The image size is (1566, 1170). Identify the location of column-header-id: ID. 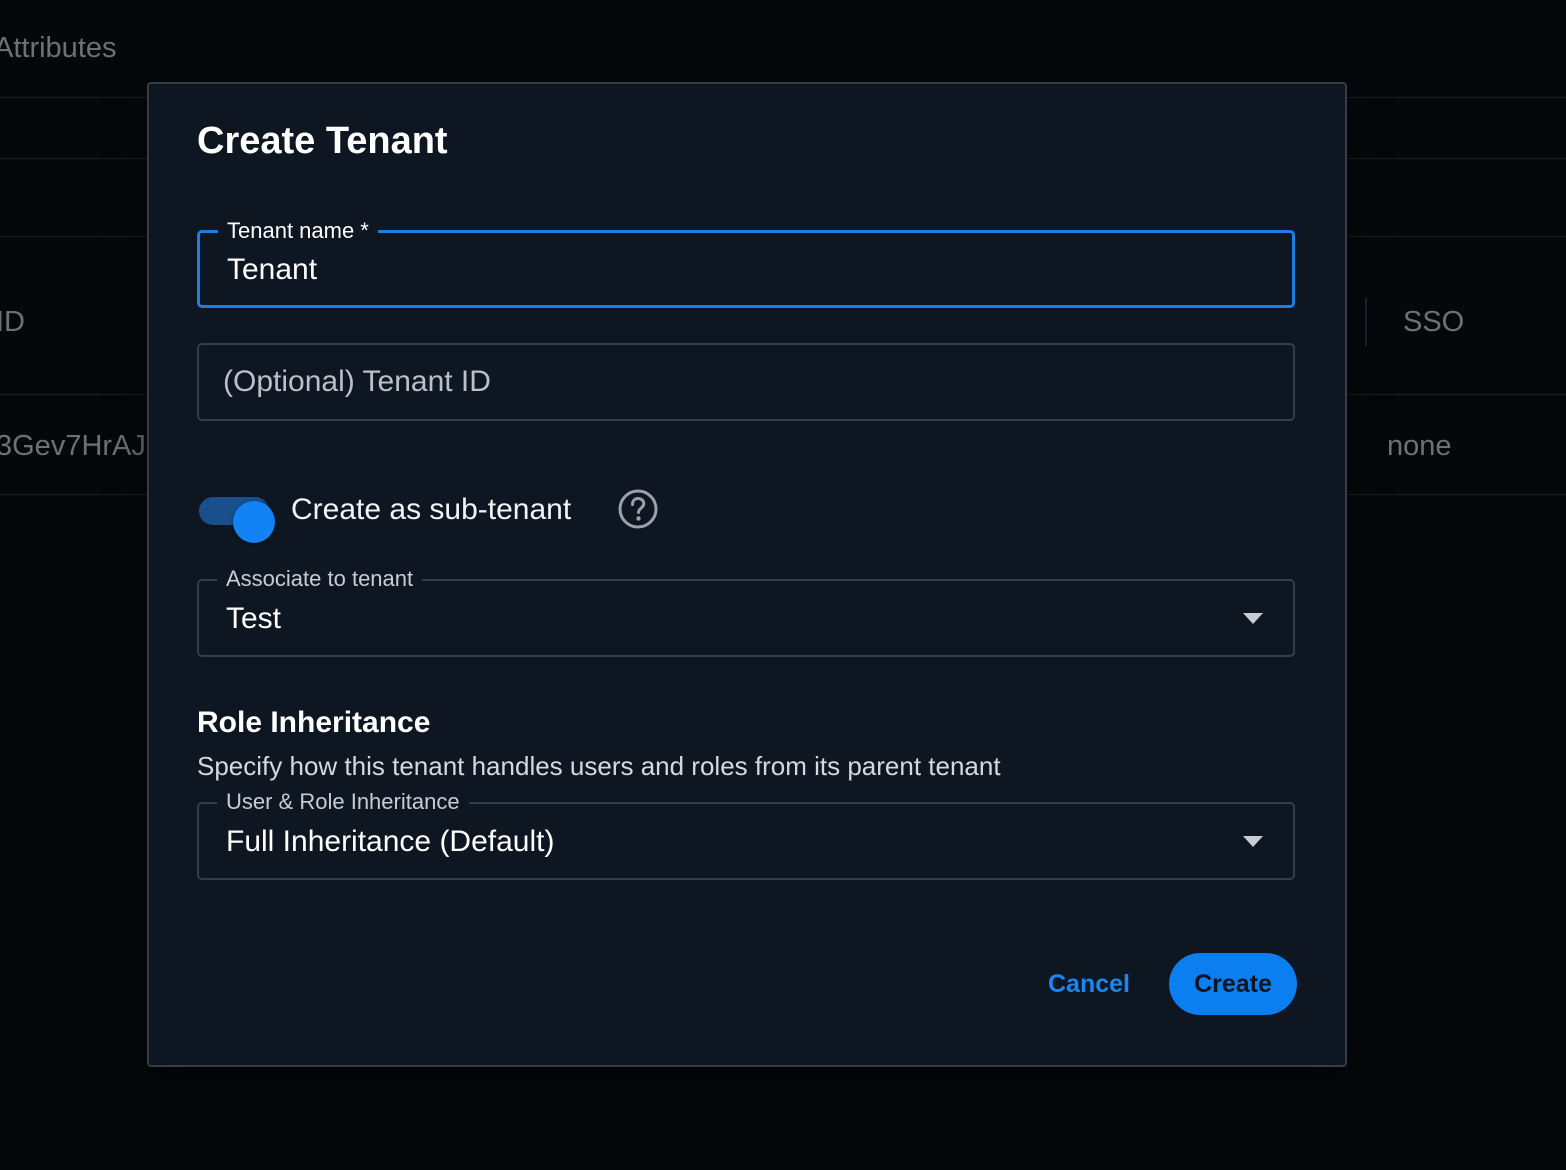
(12, 322).